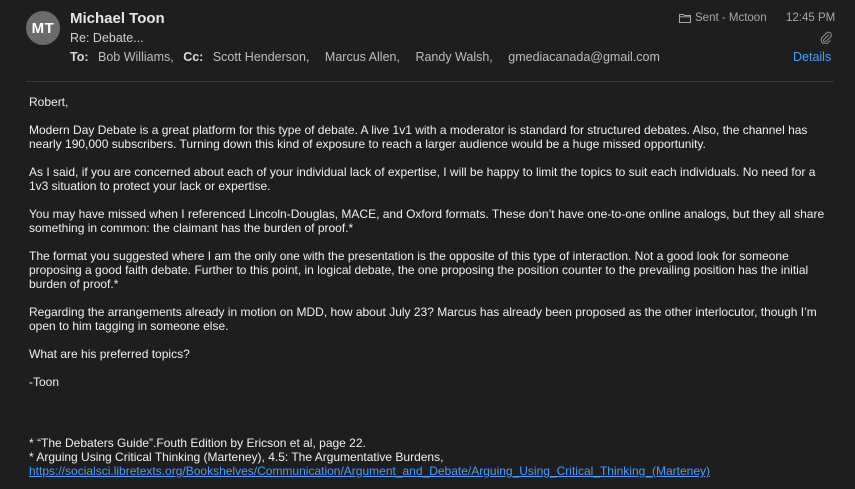 This screenshot has height=489, width=855. What do you see at coordinates (812, 57) in the screenshot?
I see `details-link: Details` at bounding box center [812, 57].